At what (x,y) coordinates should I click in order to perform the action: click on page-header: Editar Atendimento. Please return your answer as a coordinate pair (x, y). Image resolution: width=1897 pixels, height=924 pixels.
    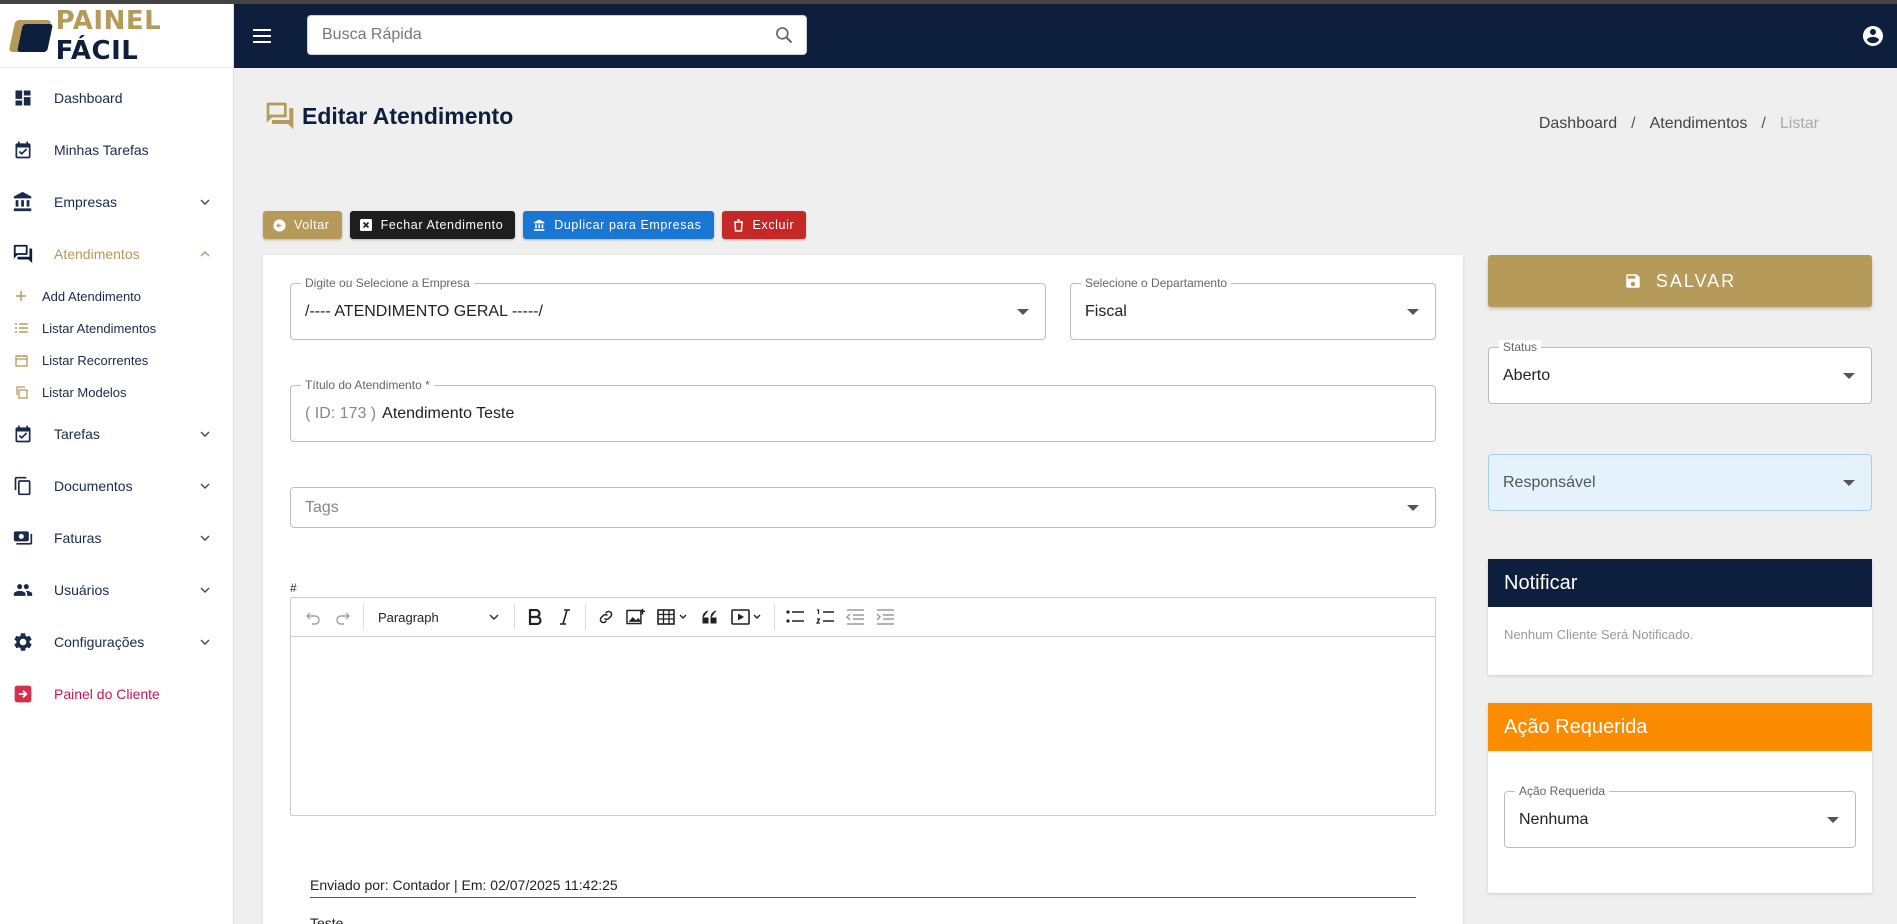
    Looking at the image, I should click on (388, 116).